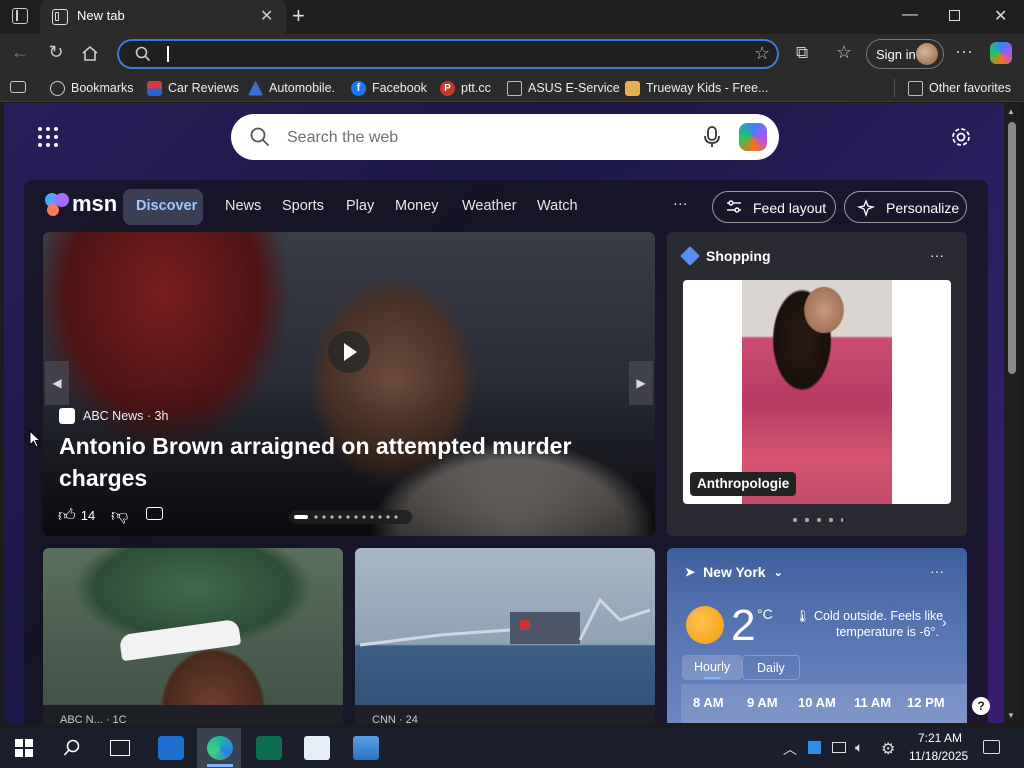 This screenshot has width=1024, height=768. I want to click on favorite-automobile: Automobile., so click(291, 88).